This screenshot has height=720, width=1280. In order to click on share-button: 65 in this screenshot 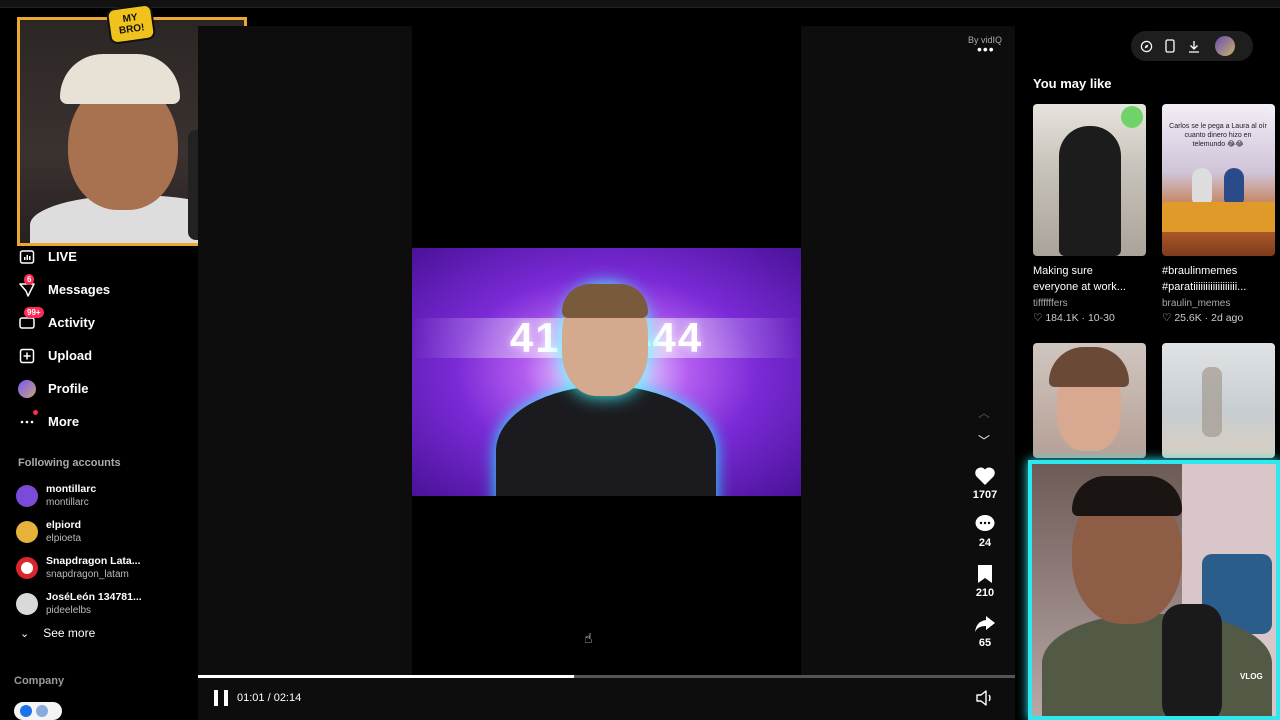, I will do `click(985, 631)`.